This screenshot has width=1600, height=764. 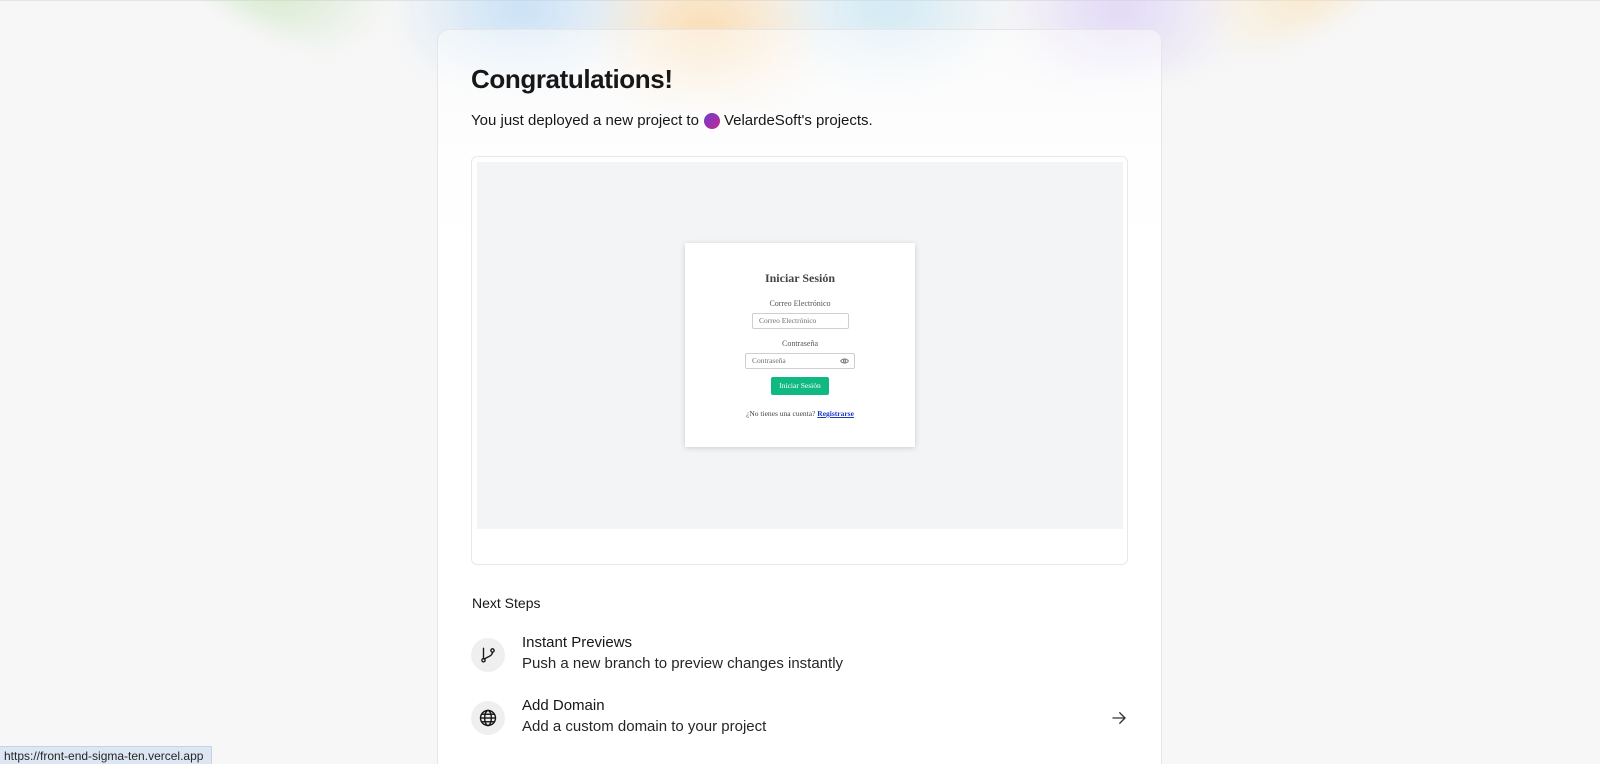 I want to click on eye-icon, so click(x=844, y=362).